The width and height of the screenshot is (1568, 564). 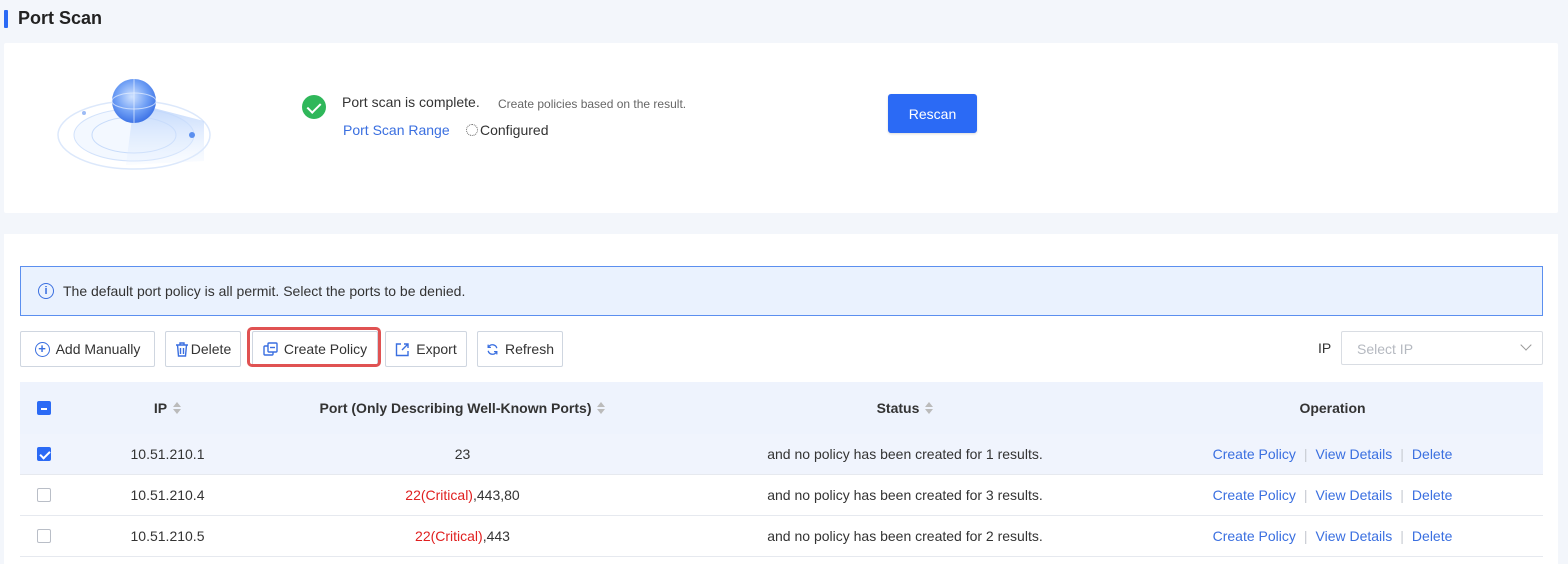 I want to click on export-label: Export, so click(x=436, y=349).